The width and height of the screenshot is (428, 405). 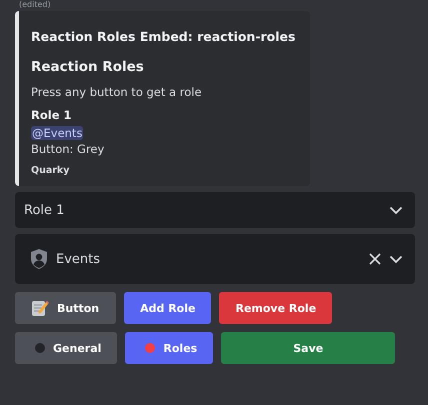 I want to click on embed-author: Reaction Roles Embed: reaction-roles, so click(x=163, y=36).